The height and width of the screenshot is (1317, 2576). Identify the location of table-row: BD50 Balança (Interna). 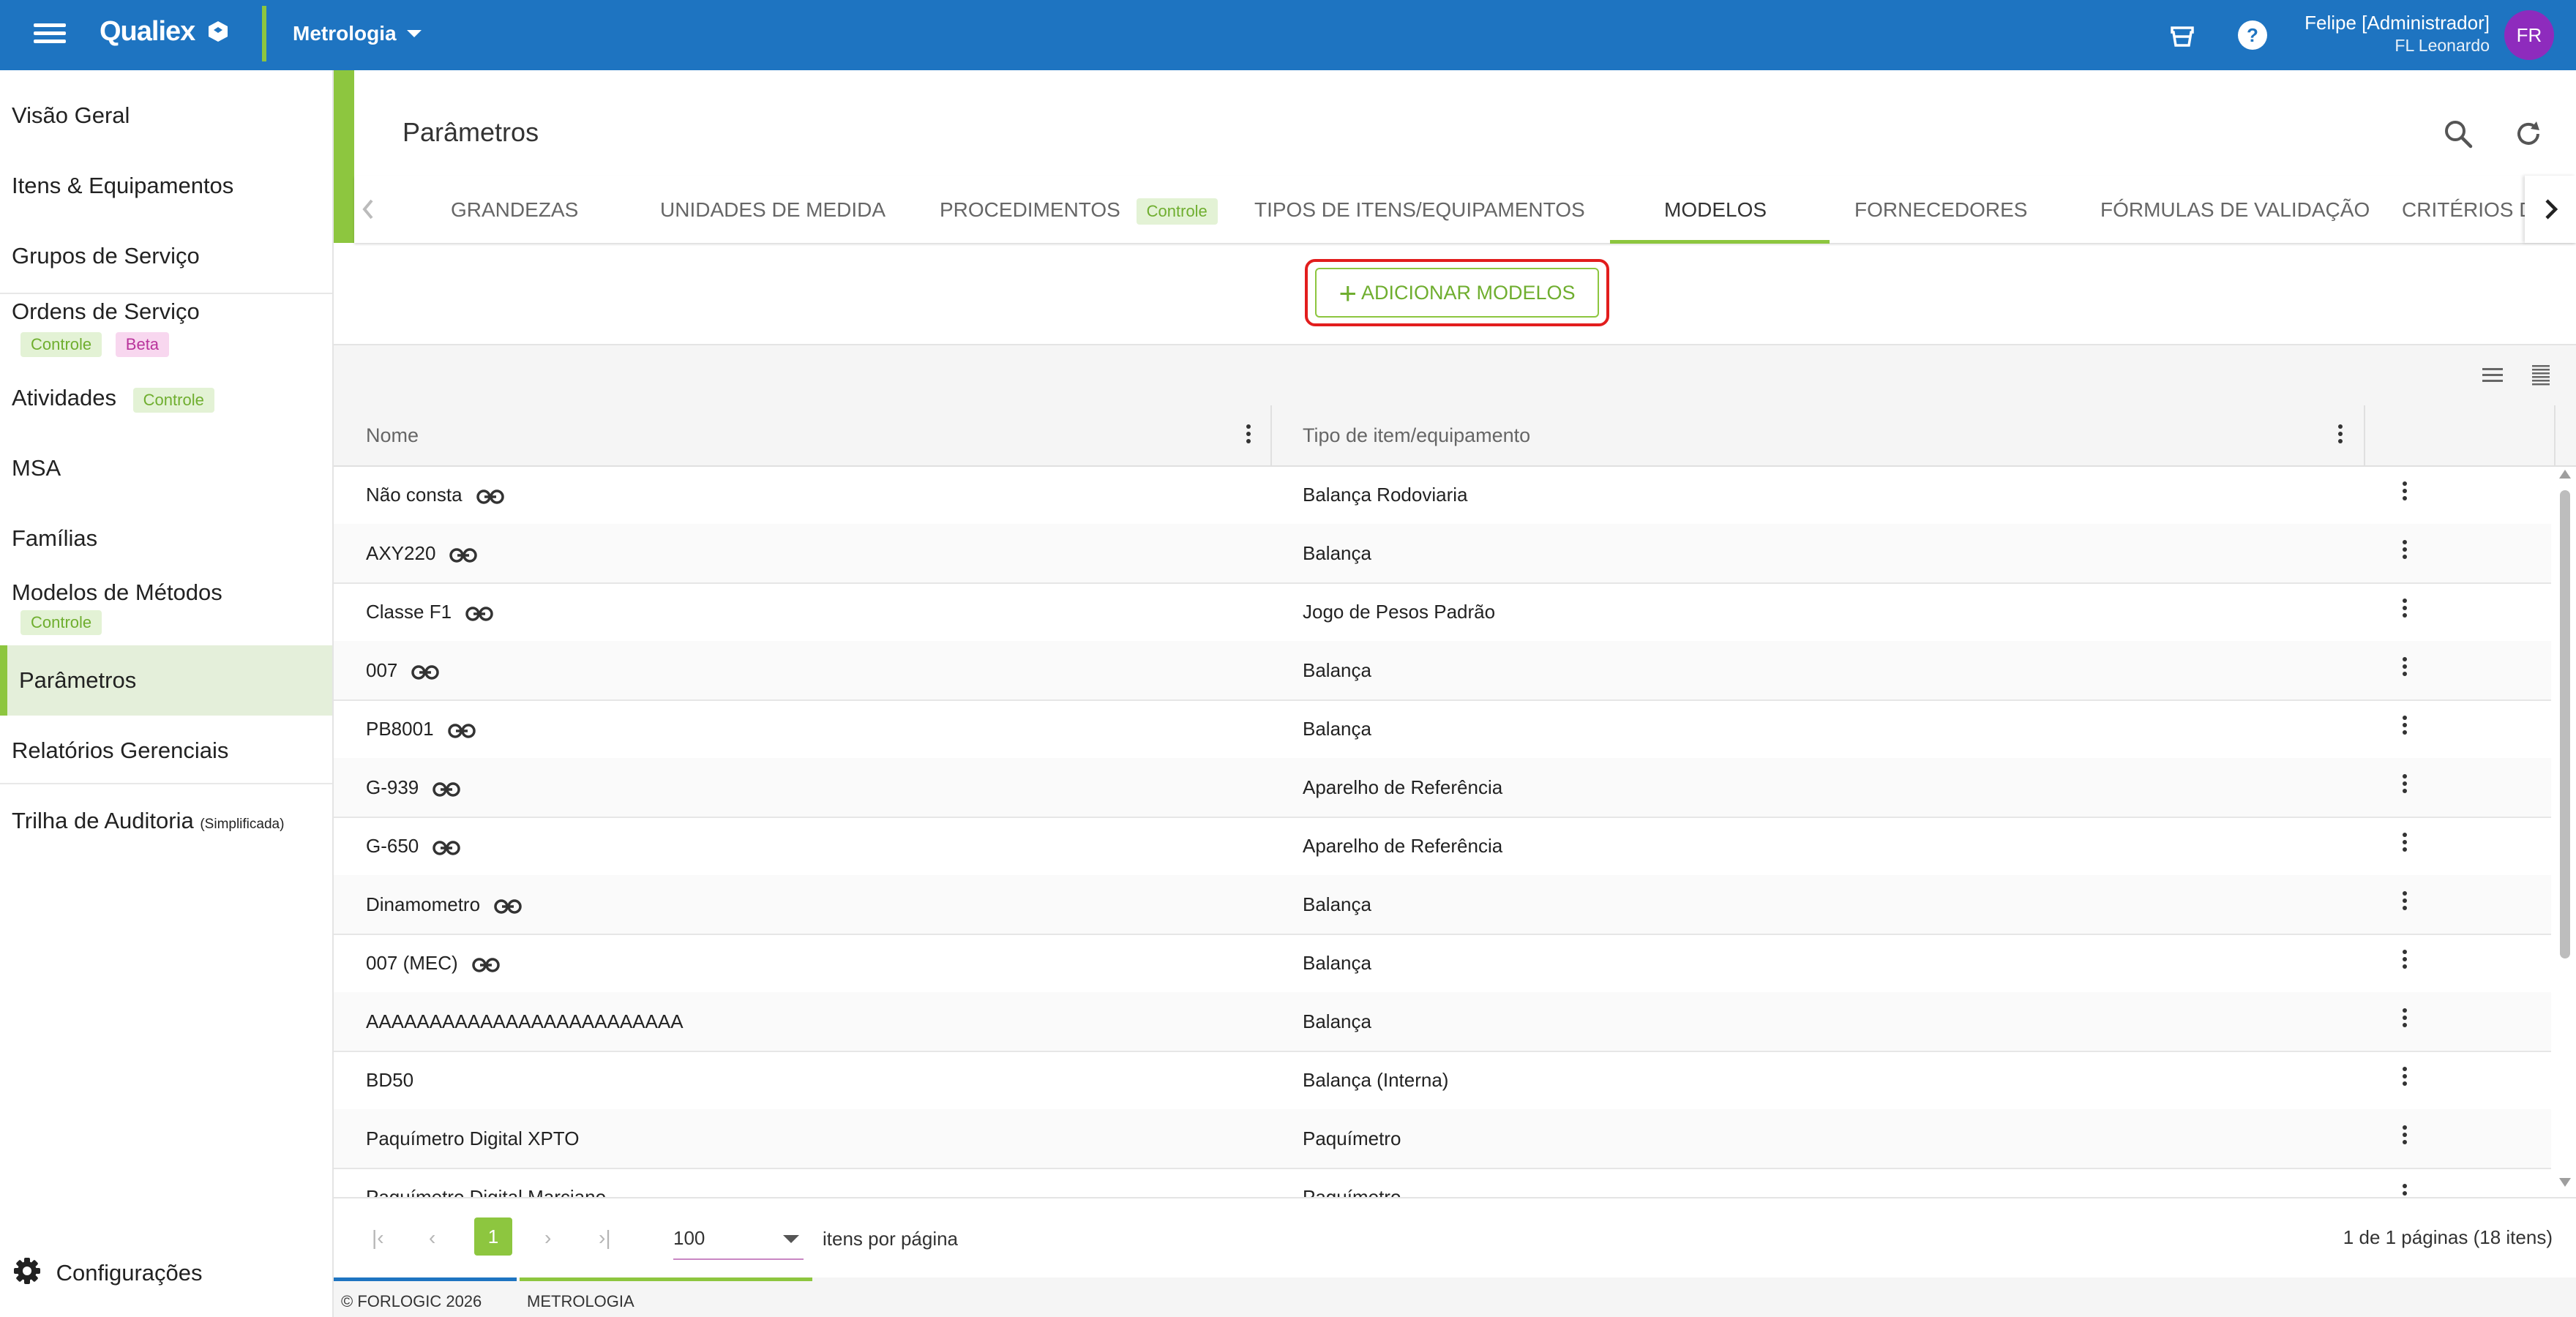
(1442, 1081).